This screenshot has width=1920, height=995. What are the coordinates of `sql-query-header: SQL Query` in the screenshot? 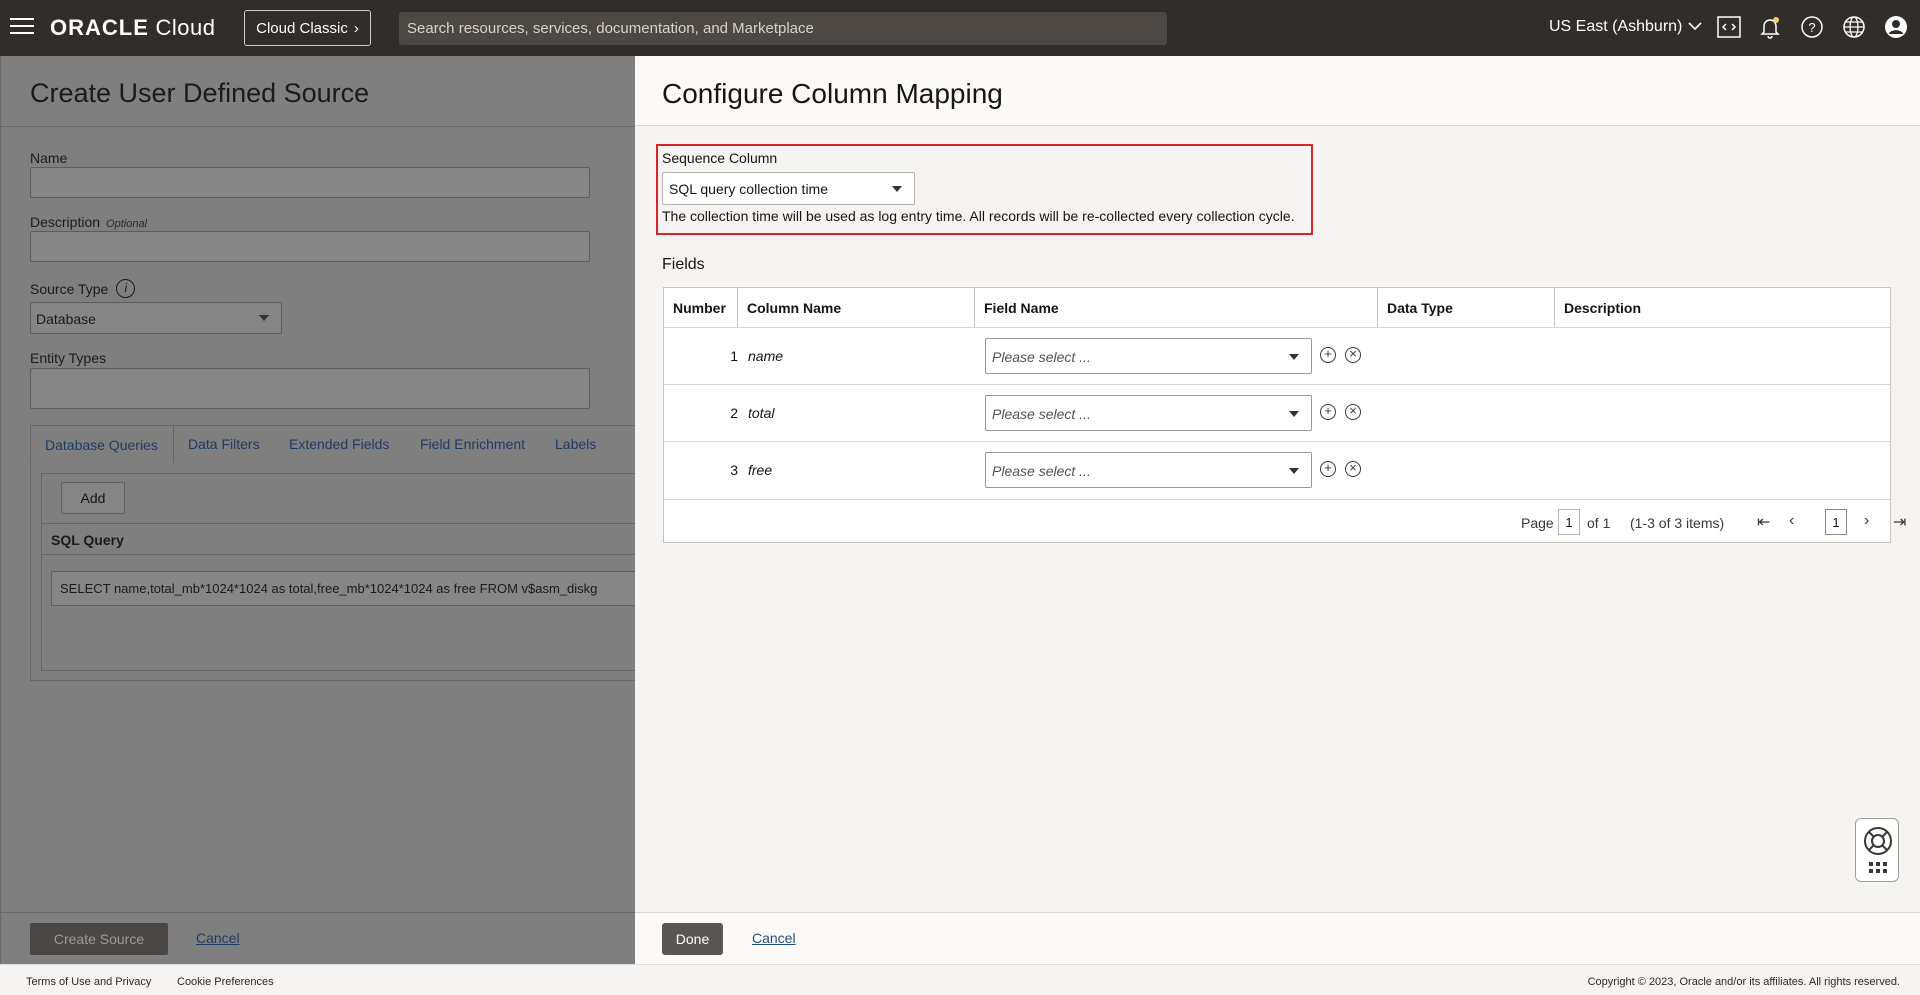 It's located at (338, 539).